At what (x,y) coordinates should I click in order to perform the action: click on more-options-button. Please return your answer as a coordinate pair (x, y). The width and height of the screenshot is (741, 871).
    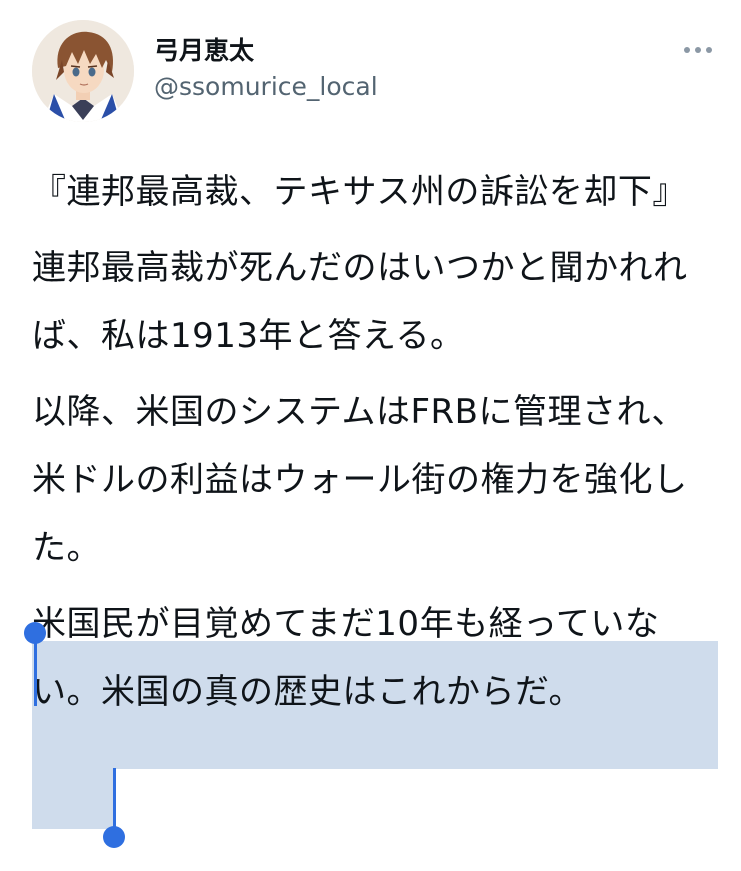
    Looking at the image, I should click on (698, 50).